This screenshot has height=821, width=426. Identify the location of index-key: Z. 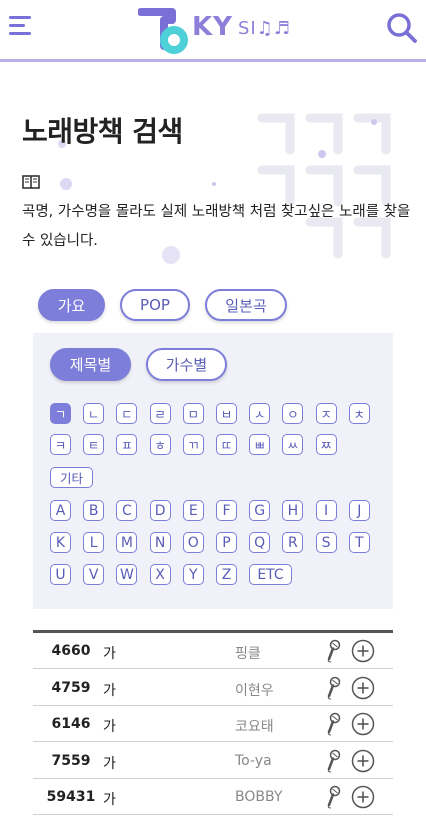
(226, 574).